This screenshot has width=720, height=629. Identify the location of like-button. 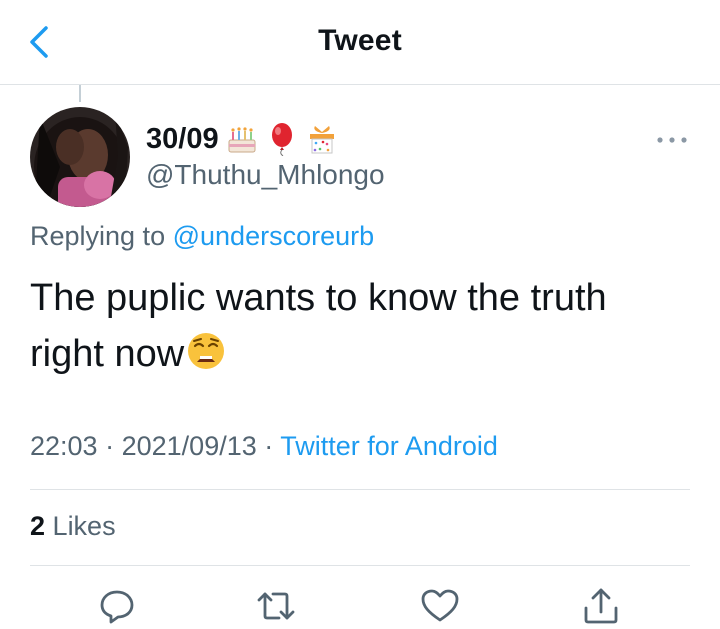
(440, 606).